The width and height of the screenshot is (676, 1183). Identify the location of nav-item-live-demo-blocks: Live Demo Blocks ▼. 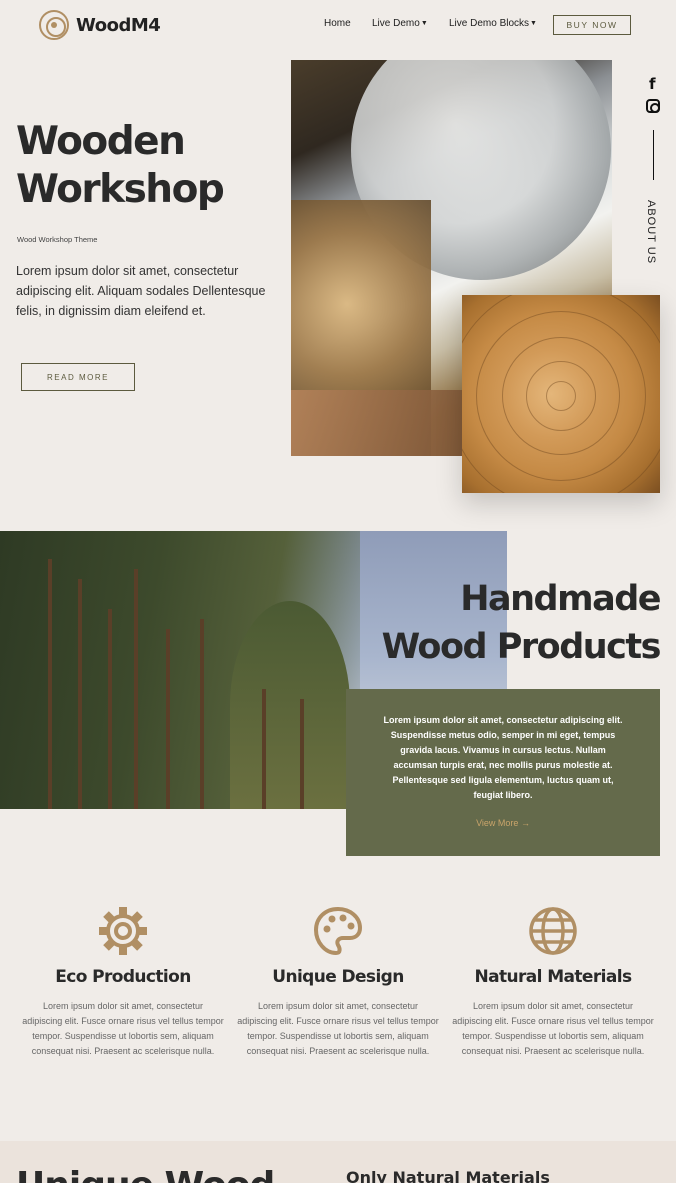
(493, 23).